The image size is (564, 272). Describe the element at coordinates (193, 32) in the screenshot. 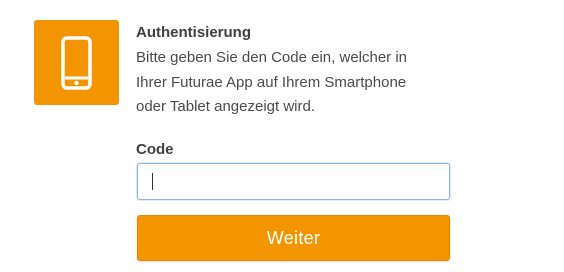

I see `auth-title: Authentisierung` at that location.